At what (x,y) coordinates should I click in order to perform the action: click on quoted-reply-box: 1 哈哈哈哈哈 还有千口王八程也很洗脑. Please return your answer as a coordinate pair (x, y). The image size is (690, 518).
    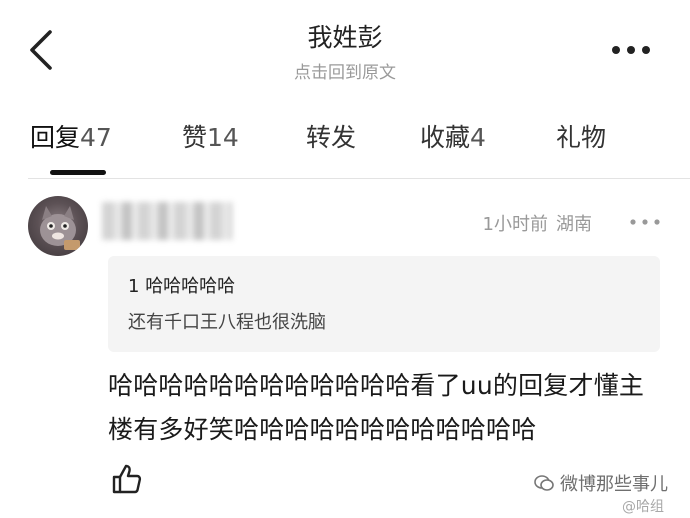
    Looking at the image, I should click on (384, 304).